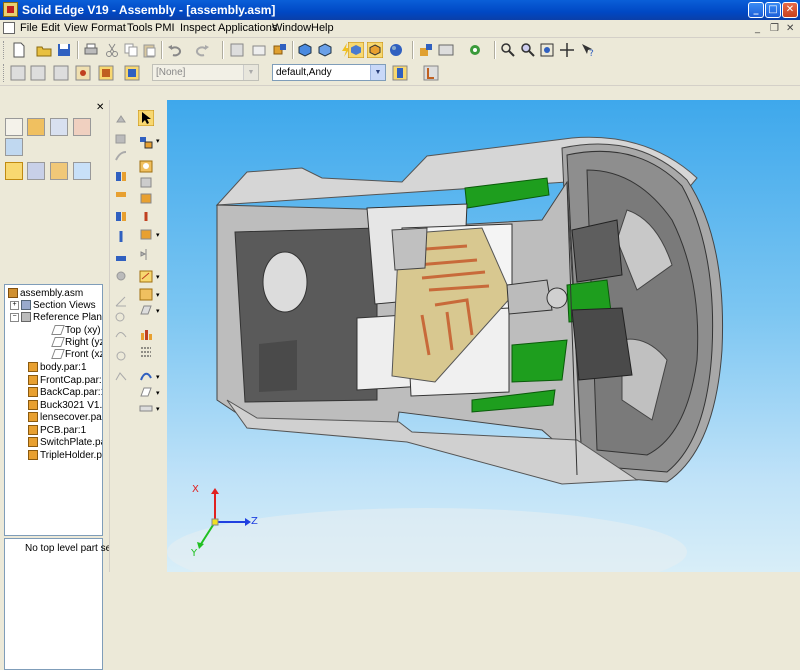 The image size is (800, 670). What do you see at coordinates (322, 28) in the screenshot?
I see `menu-help: Help` at bounding box center [322, 28].